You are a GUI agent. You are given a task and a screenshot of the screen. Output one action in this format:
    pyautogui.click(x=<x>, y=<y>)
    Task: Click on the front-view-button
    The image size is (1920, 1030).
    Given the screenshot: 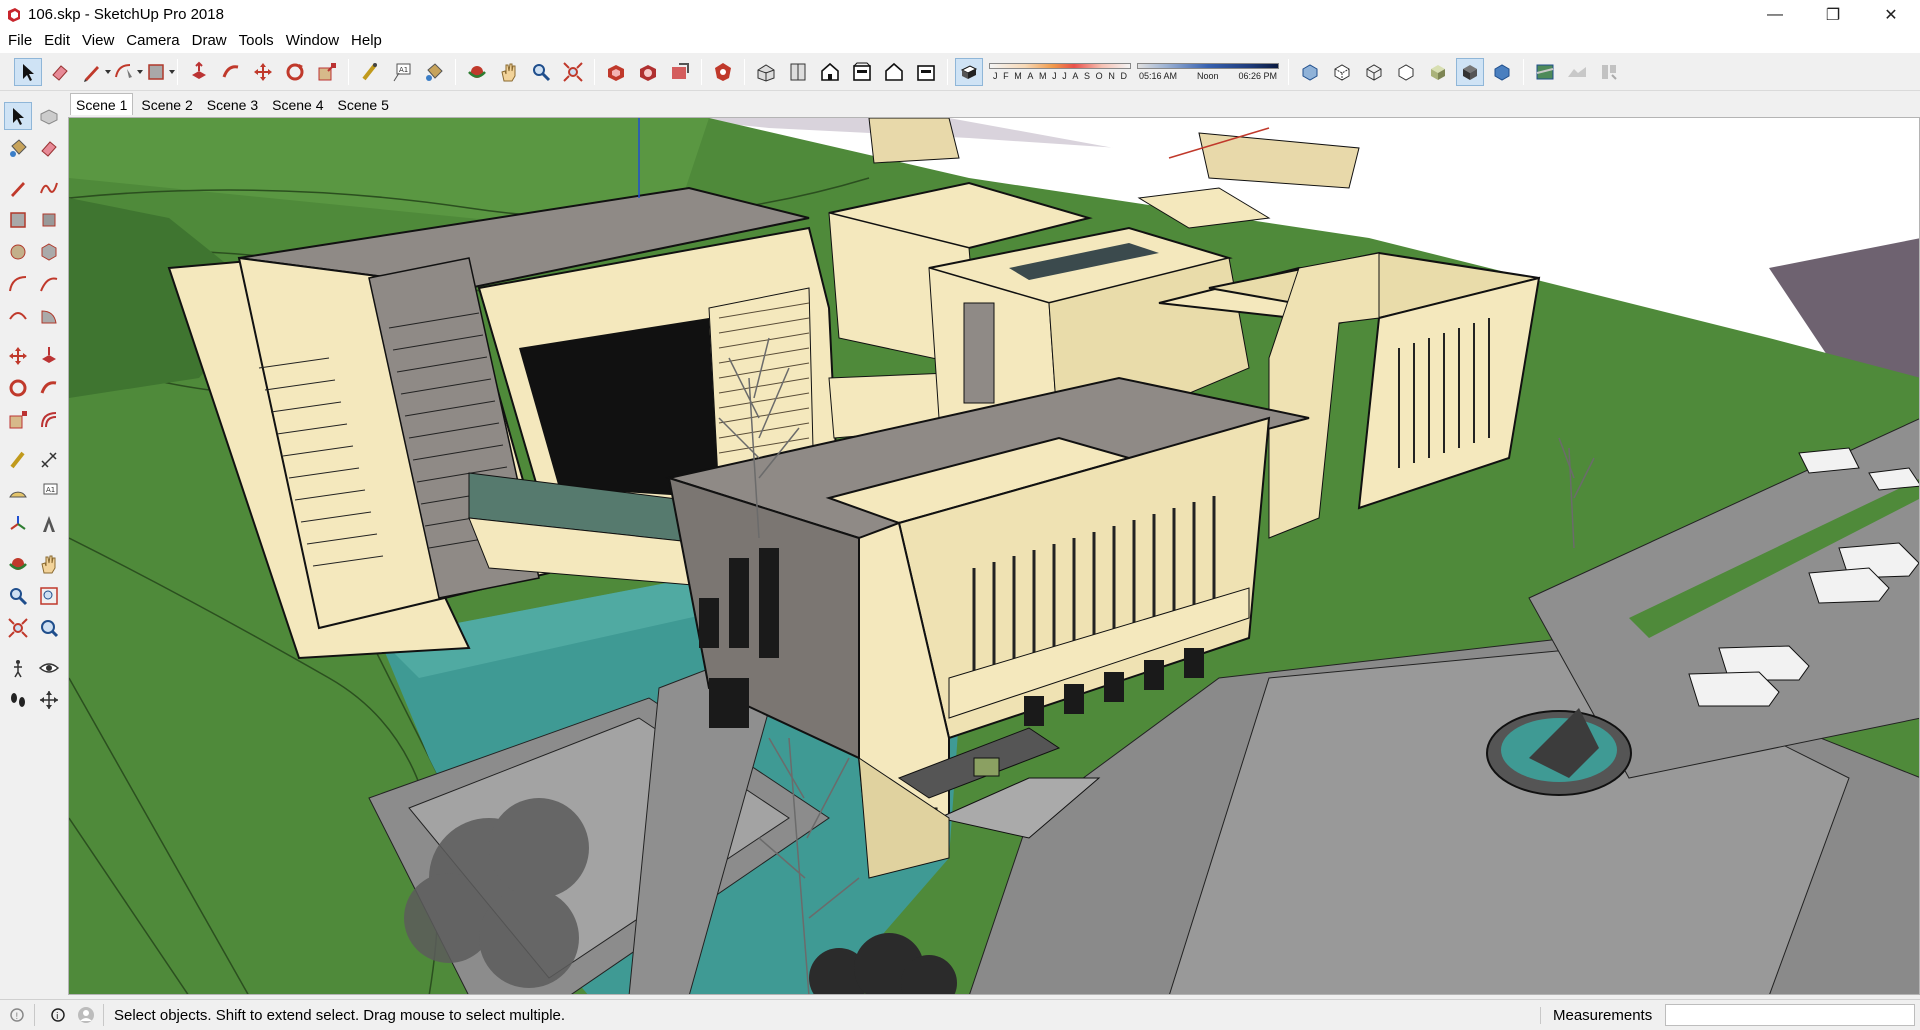 What is the action you would take?
    pyautogui.click(x=830, y=72)
    